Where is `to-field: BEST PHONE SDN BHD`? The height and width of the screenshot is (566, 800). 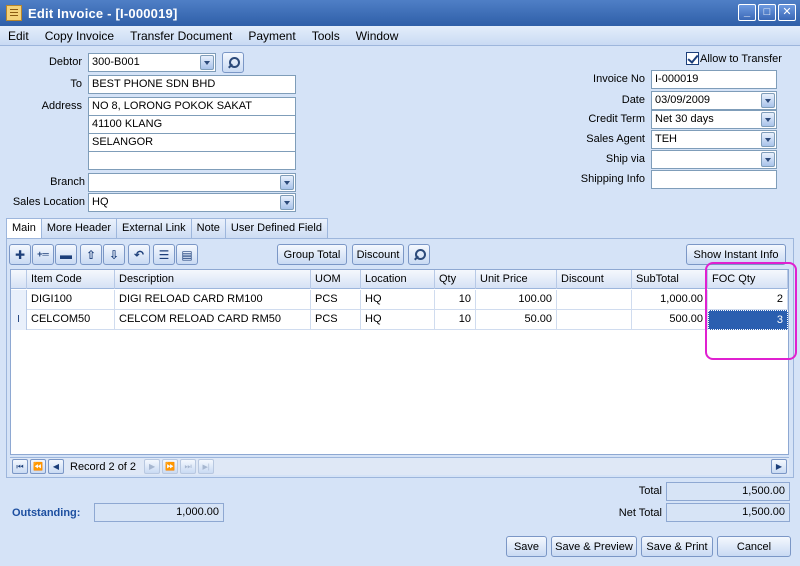 to-field: BEST PHONE SDN BHD is located at coordinates (192, 84).